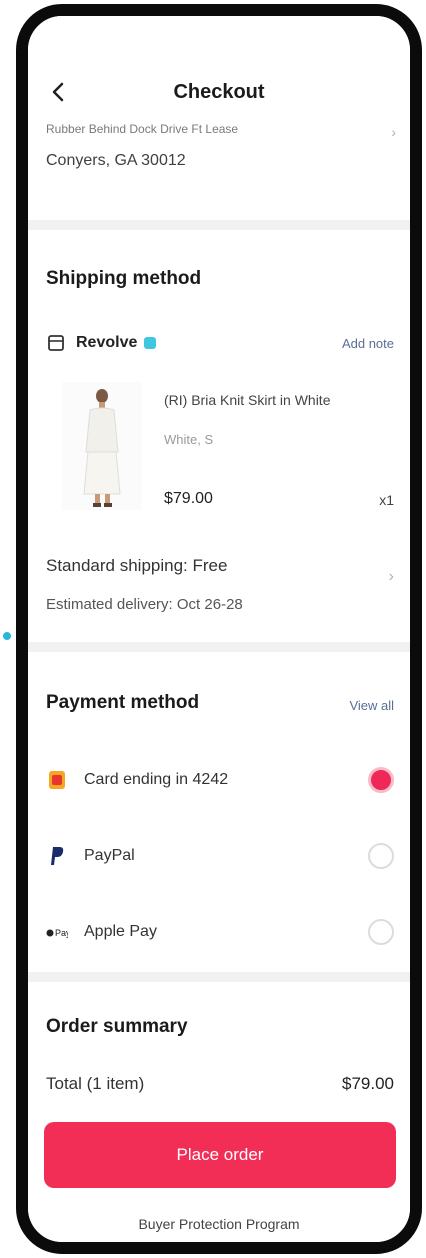 The image size is (426, 1258). What do you see at coordinates (109, 855) in the screenshot?
I see `payment-option-label: PayPal` at bounding box center [109, 855].